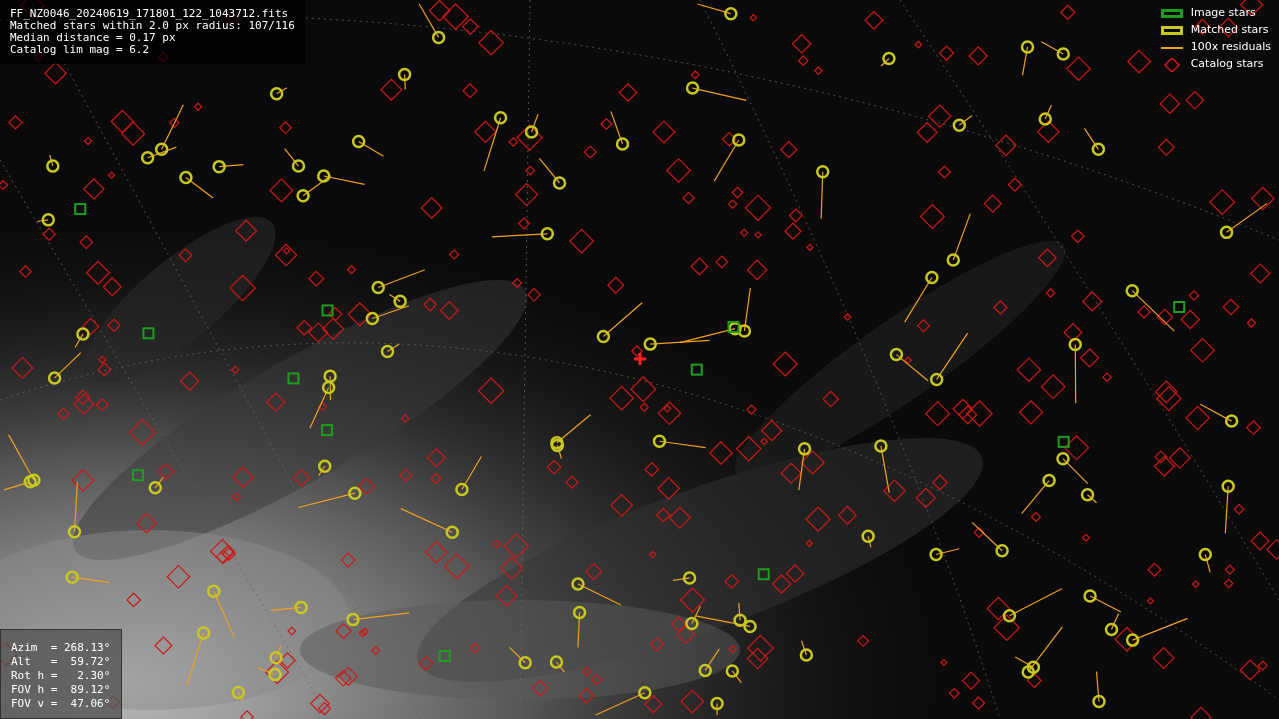 This screenshot has width=1279, height=719. Describe the element at coordinates (80, 50) in the screenshot. I see `info-text: Catalog lim mag = 6.2` at that location.